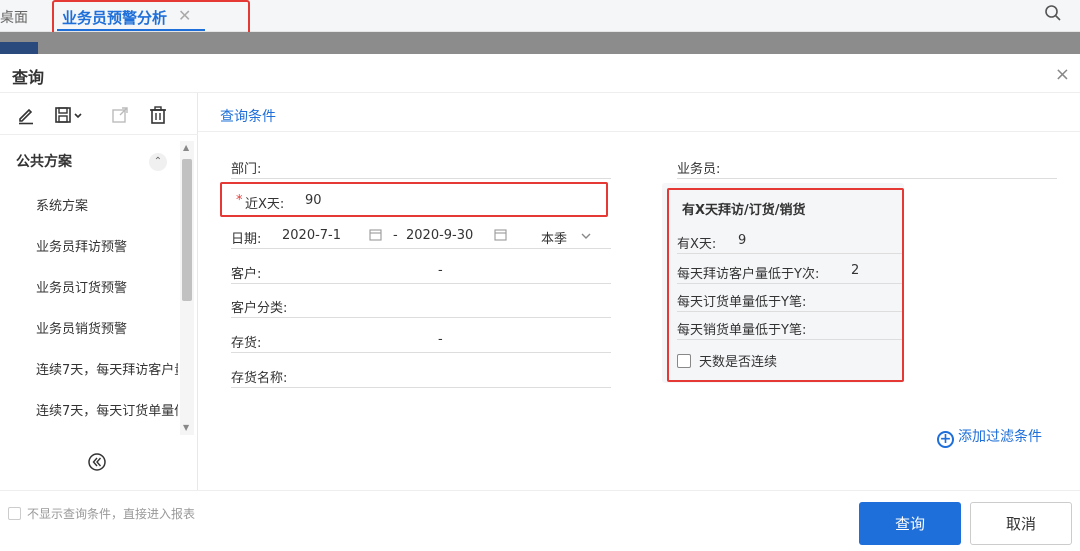  Describe the element at coordinates (421, 317) in the screenshot. I see `customer-category-field` at that location.